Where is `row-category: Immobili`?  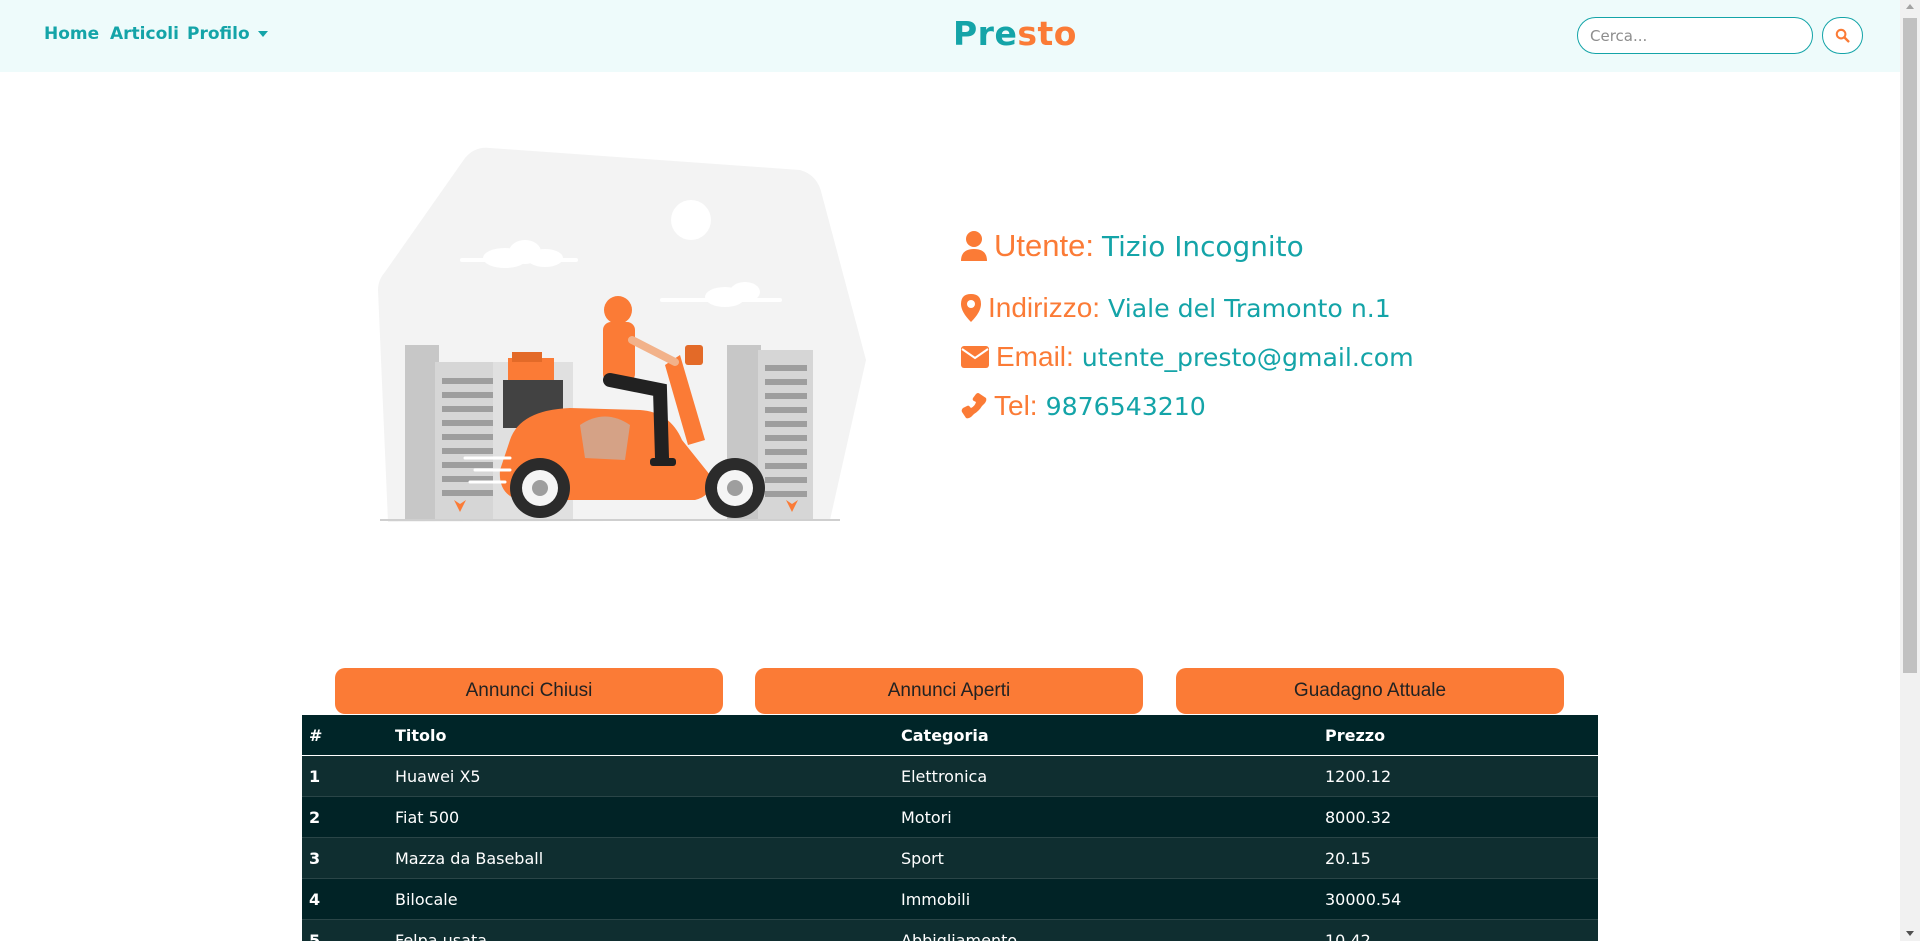
row-category: Immobili is located at coordinates (936, 899).